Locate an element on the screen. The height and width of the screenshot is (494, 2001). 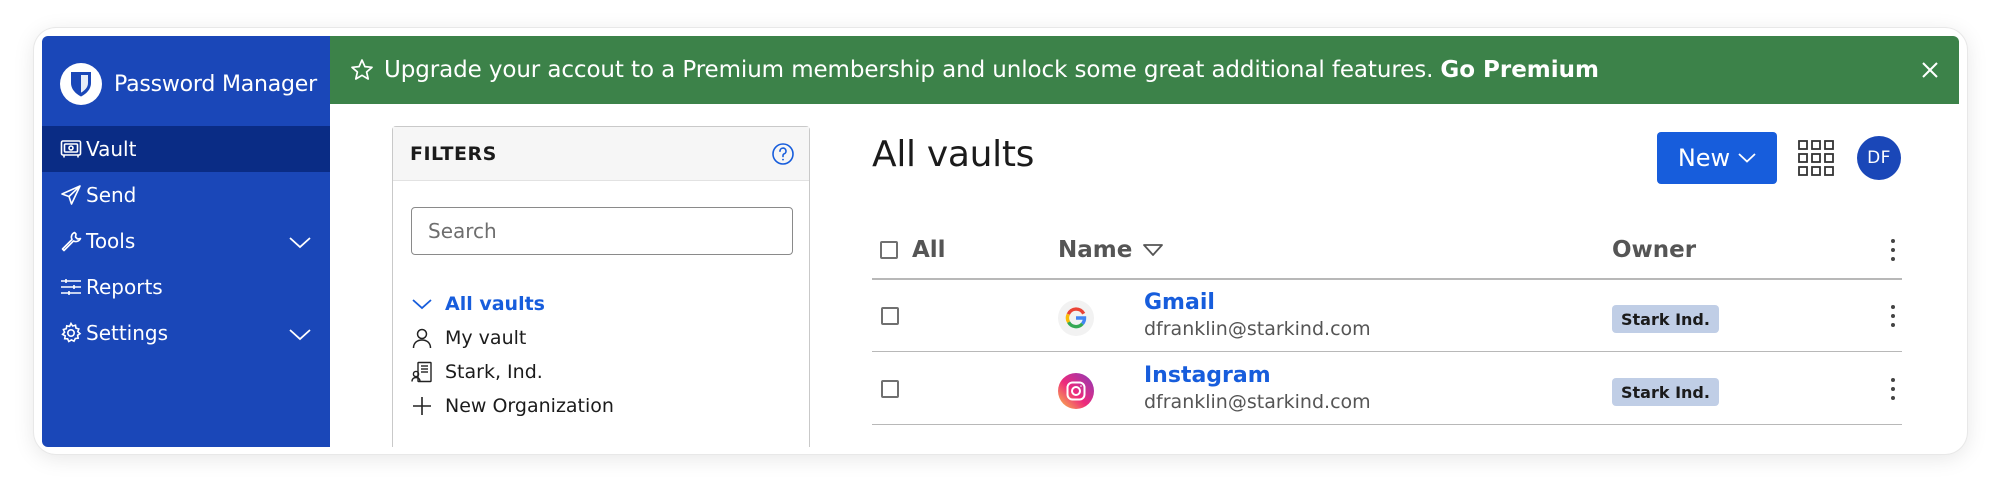
instagram-icon is located at coordinates (1076, 391).